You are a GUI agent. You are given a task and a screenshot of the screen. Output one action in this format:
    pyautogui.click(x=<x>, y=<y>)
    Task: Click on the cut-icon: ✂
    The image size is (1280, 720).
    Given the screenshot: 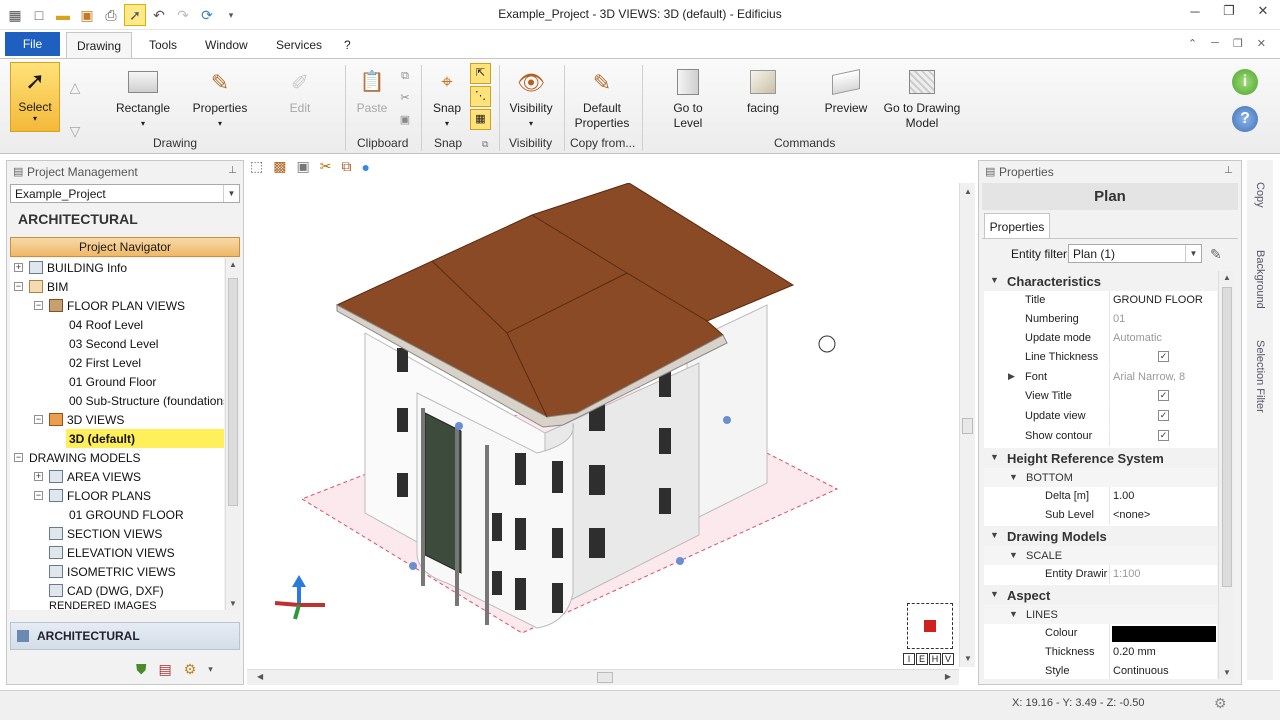 What is the action you would take?
    pyautogui.click(x=405, y=98)
    